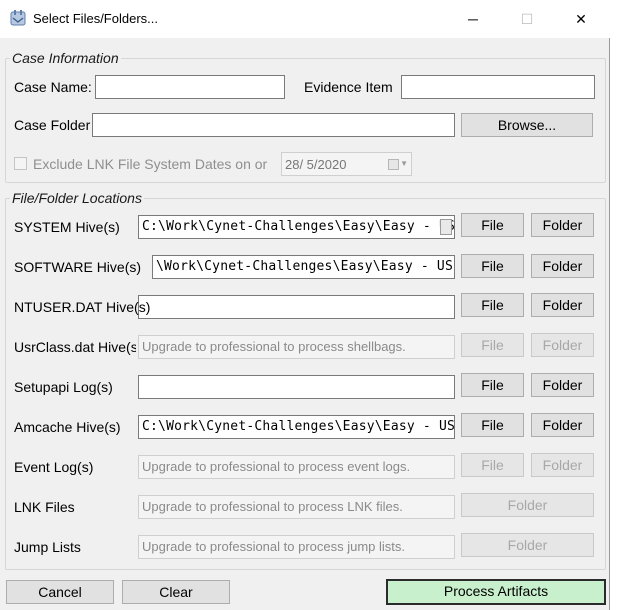 This screenshot has height=610, width=617. I want to click on jump-lists-label: Jump Lists, so click(47, 547).